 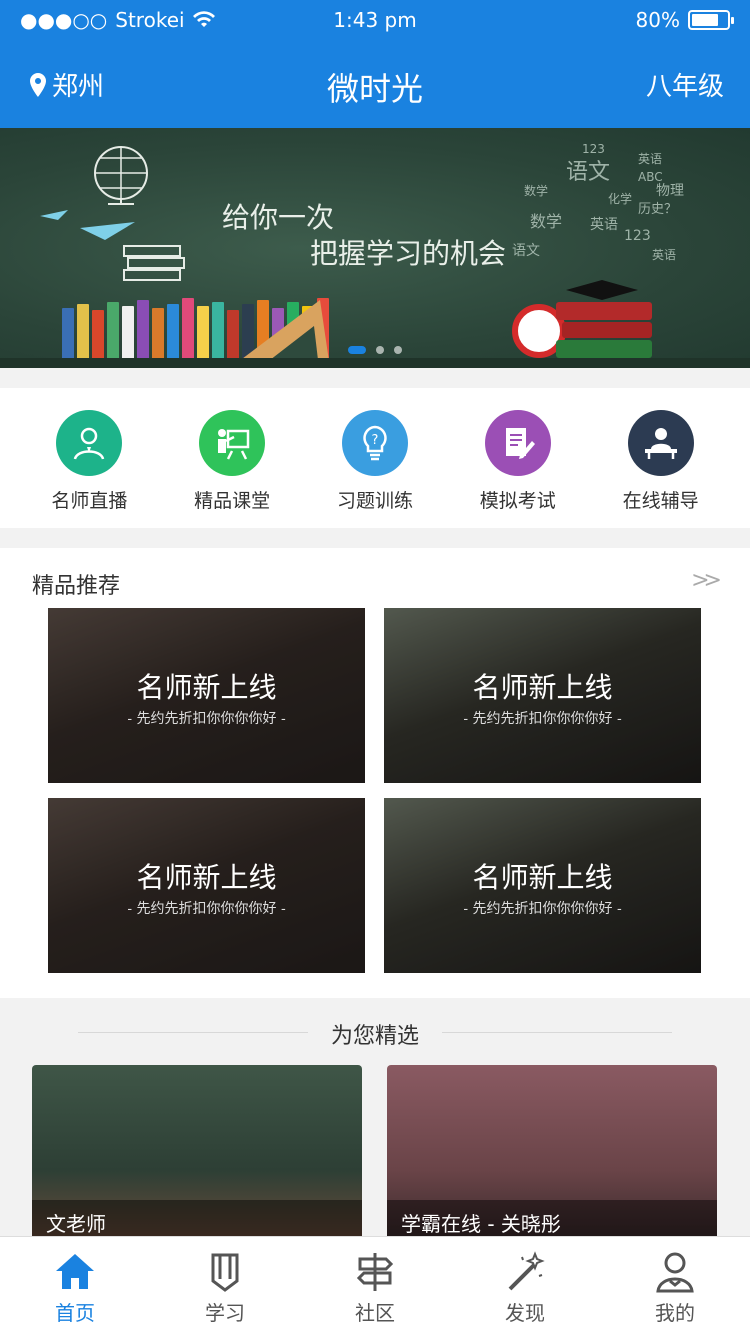 I want to click on app-header: ●●●○○ Strokei 1:43 pm 80% 郑州 微时光 八年级, so click(x=375, y=64).